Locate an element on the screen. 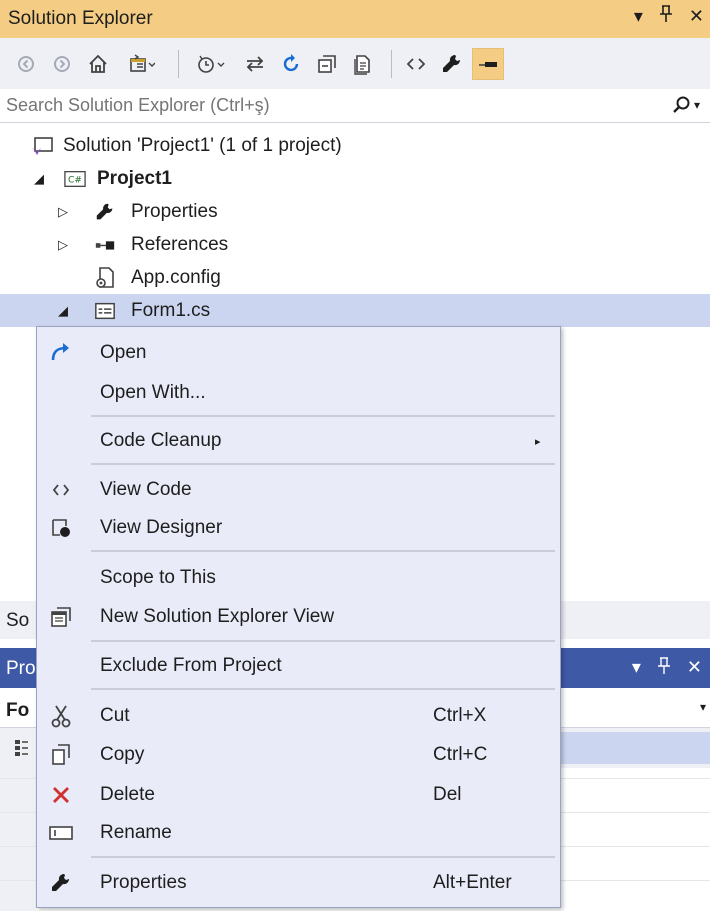 Image resolution: width=710 pixels, height=911 pixels. code-brackets-icon is located at coordinates (416, 63).